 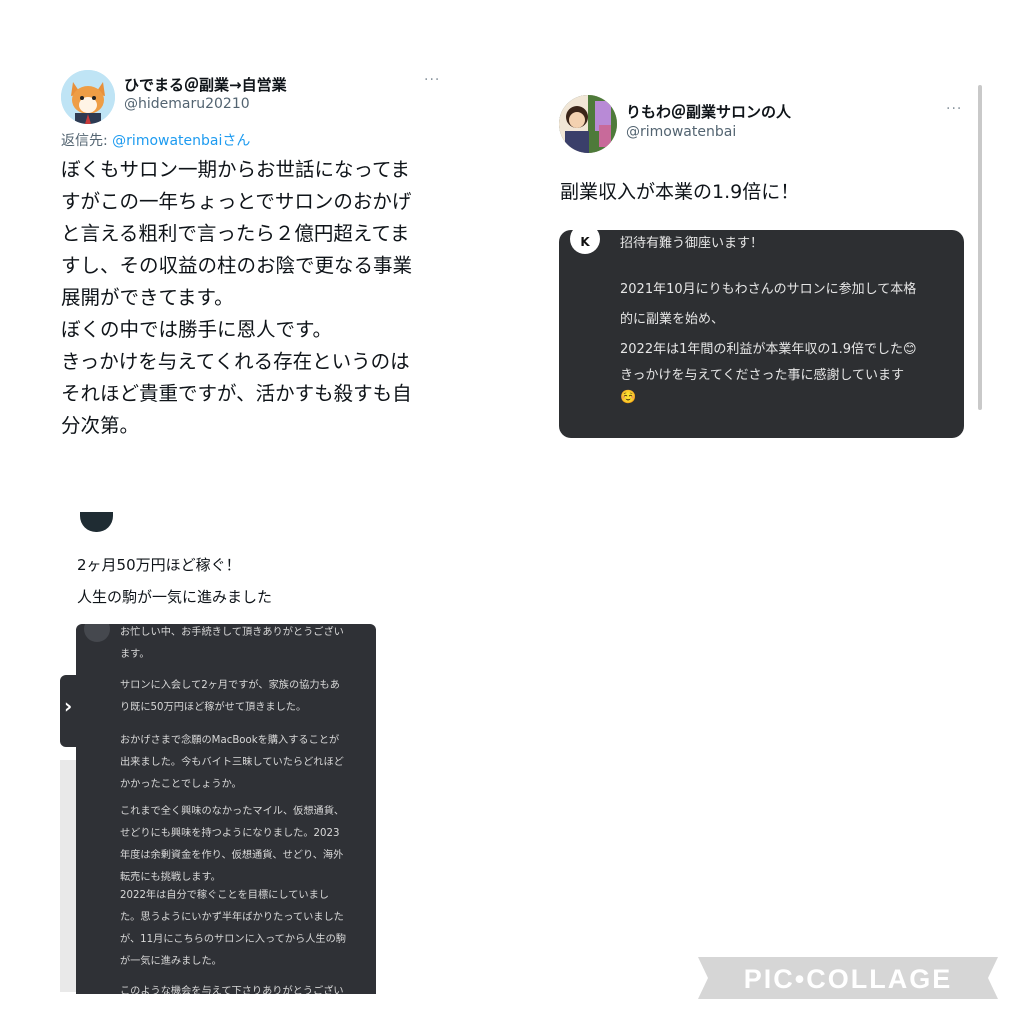 What do you see at coordinates (97, 633) in the screenshot?
I see `card3-avatar` at bounding box center [97, 633].